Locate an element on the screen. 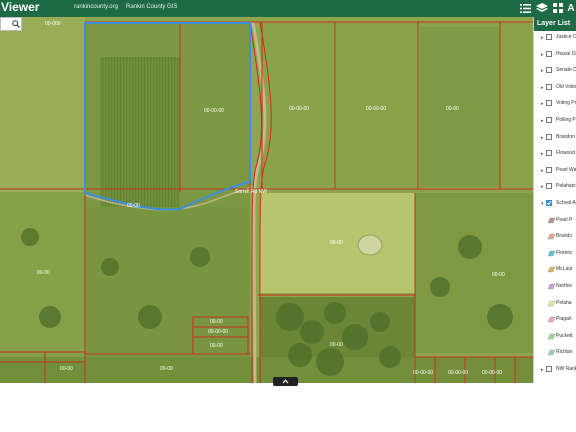  layer-row: ▾ School A is located at coordinates (555, 204).